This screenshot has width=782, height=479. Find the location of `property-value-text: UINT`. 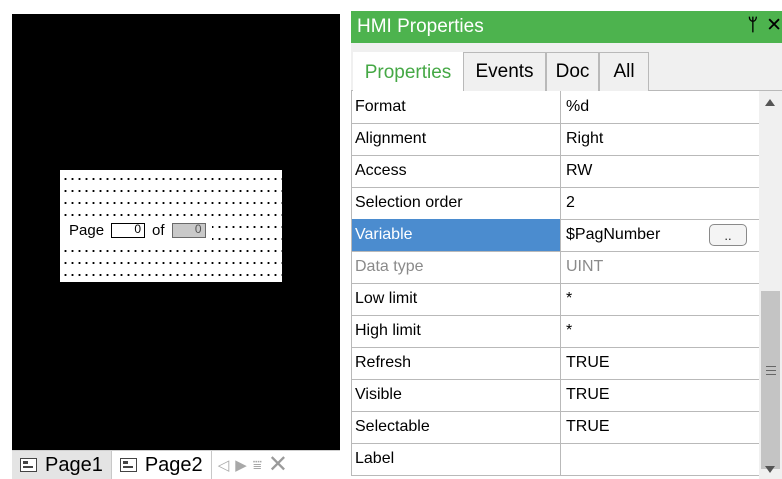

property-value-text: UINT is located at coordinates (585, 266).